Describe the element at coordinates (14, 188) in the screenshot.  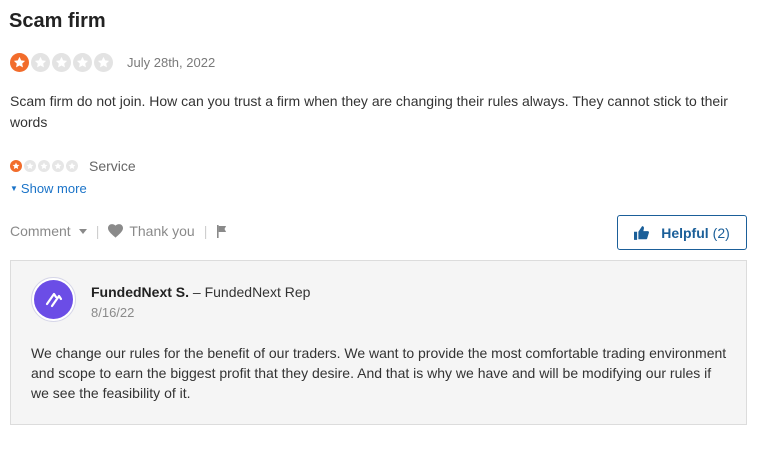
I see `caret-down-icon: ▼` at that location.